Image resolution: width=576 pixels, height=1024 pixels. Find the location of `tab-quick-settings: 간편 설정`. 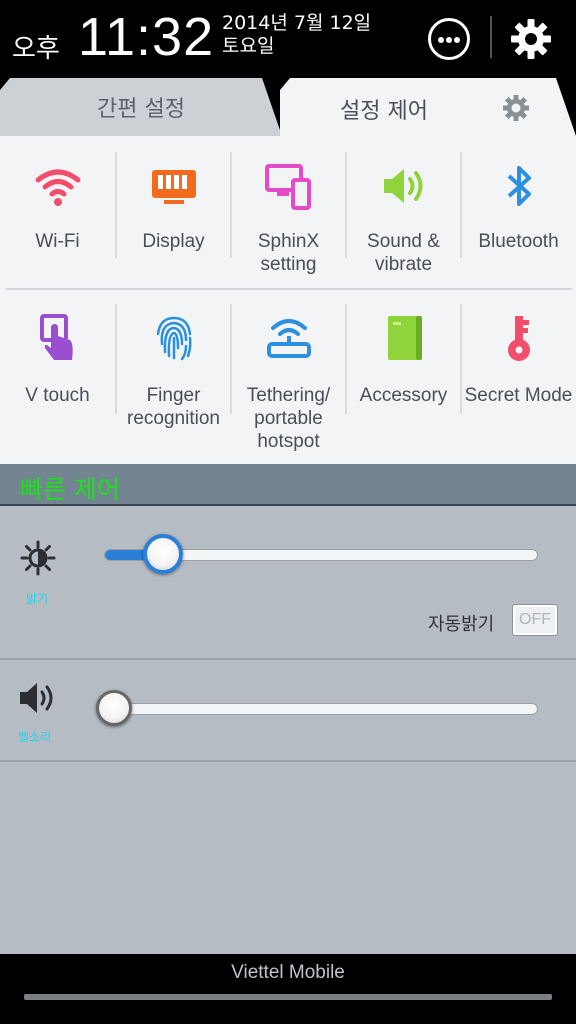

tab-quick-settings: 간편 설정 is located at coordinates (141, 107).